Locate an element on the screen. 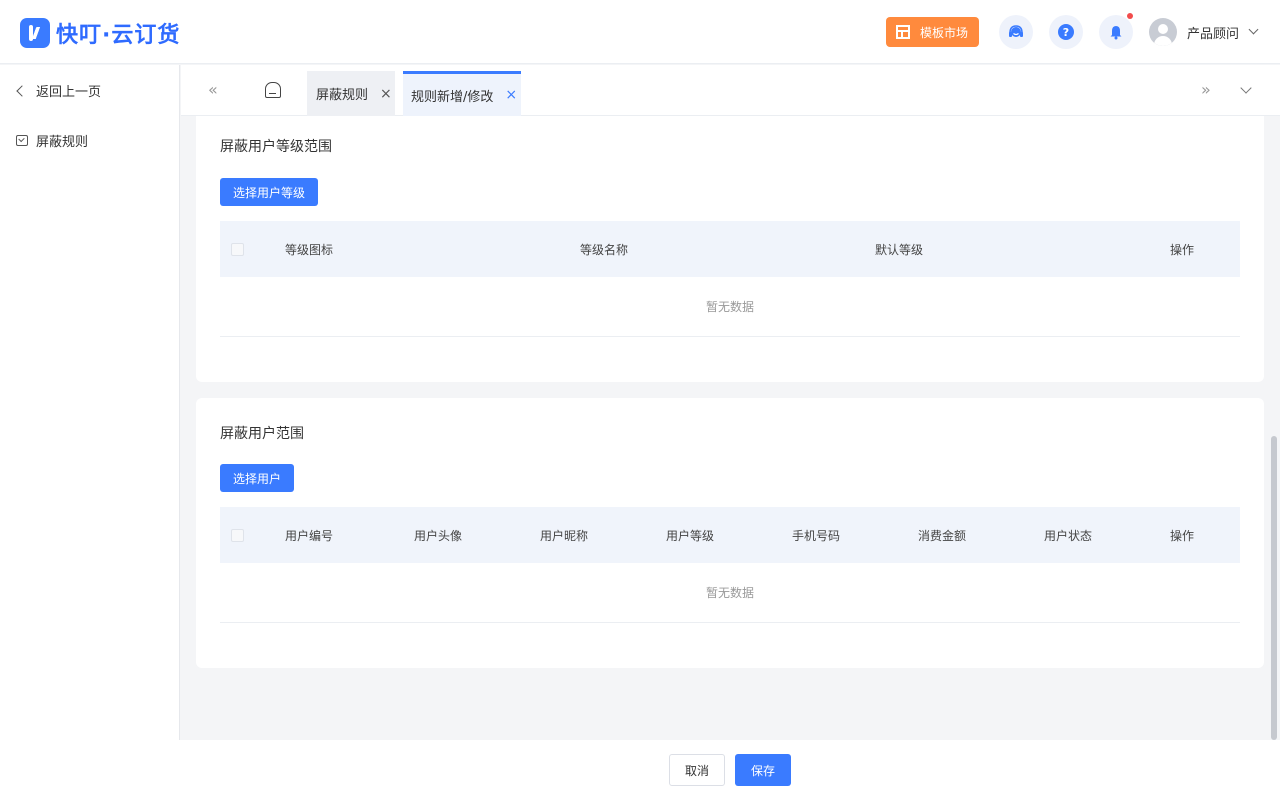 The height and width of the screenshot is (800, 1280). column-header: 等级名称 is located at coordinates (604, 250).